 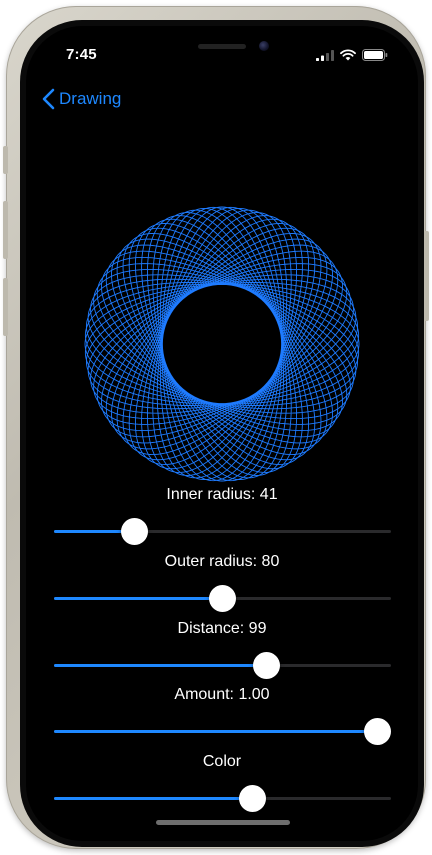 What do you see at coordinates (81, 54) in the screenshot?
I see `status-time: 7:45` at bounding box center [81, 54].